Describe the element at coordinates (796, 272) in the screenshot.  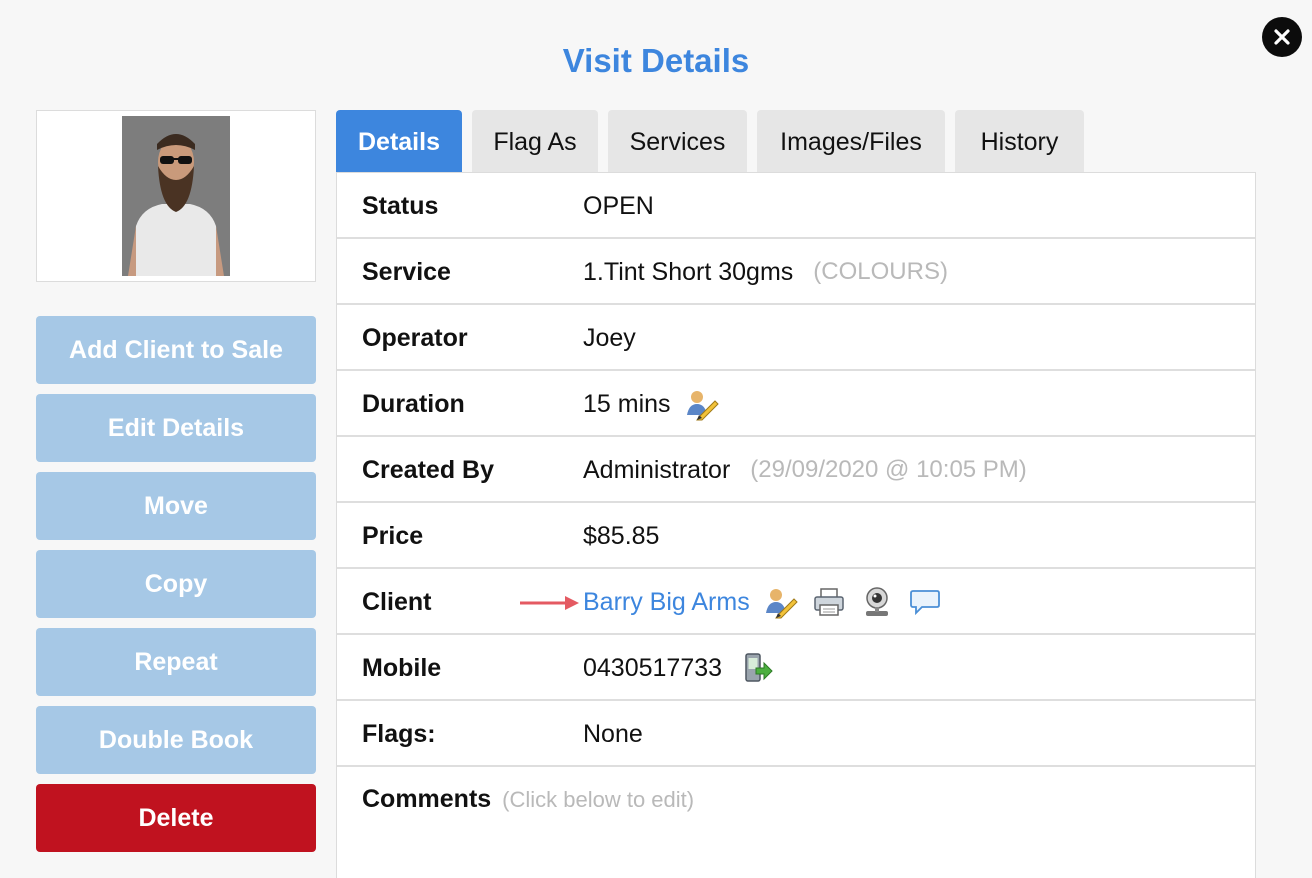
I see `service-row: Service 1.Tint Short 30gms (COLOURS)` at that location.